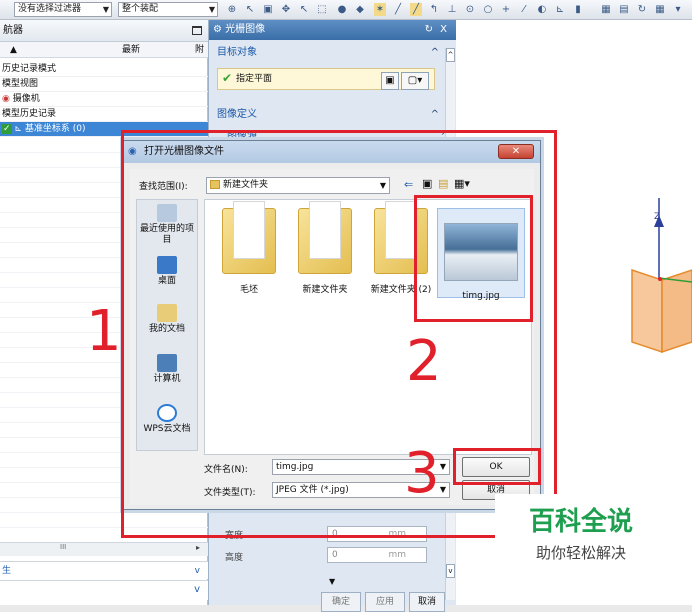  I want to click on cross-icon: +, so click(506, 9).